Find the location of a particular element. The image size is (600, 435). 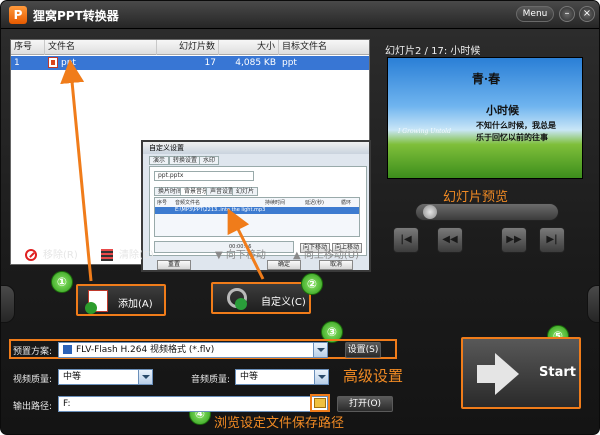

music-col-delay: 延迟(秒) is located at coordinates (314, 203).